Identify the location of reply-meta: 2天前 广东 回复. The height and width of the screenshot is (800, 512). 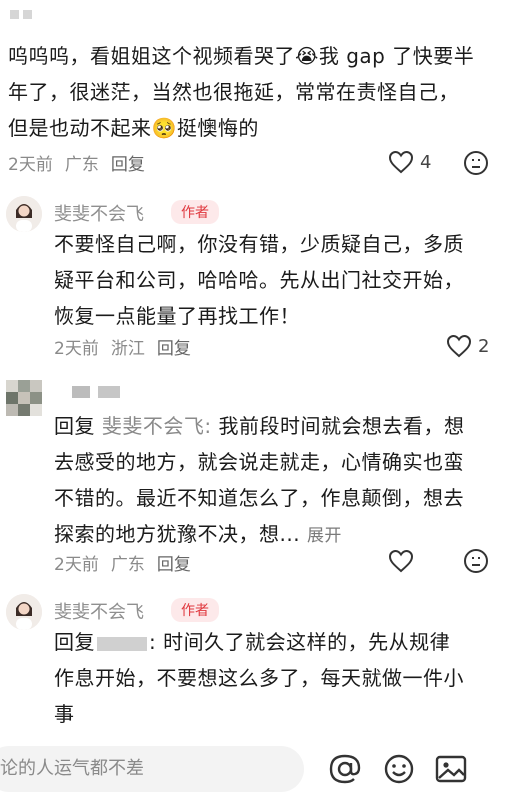
(128, 562).